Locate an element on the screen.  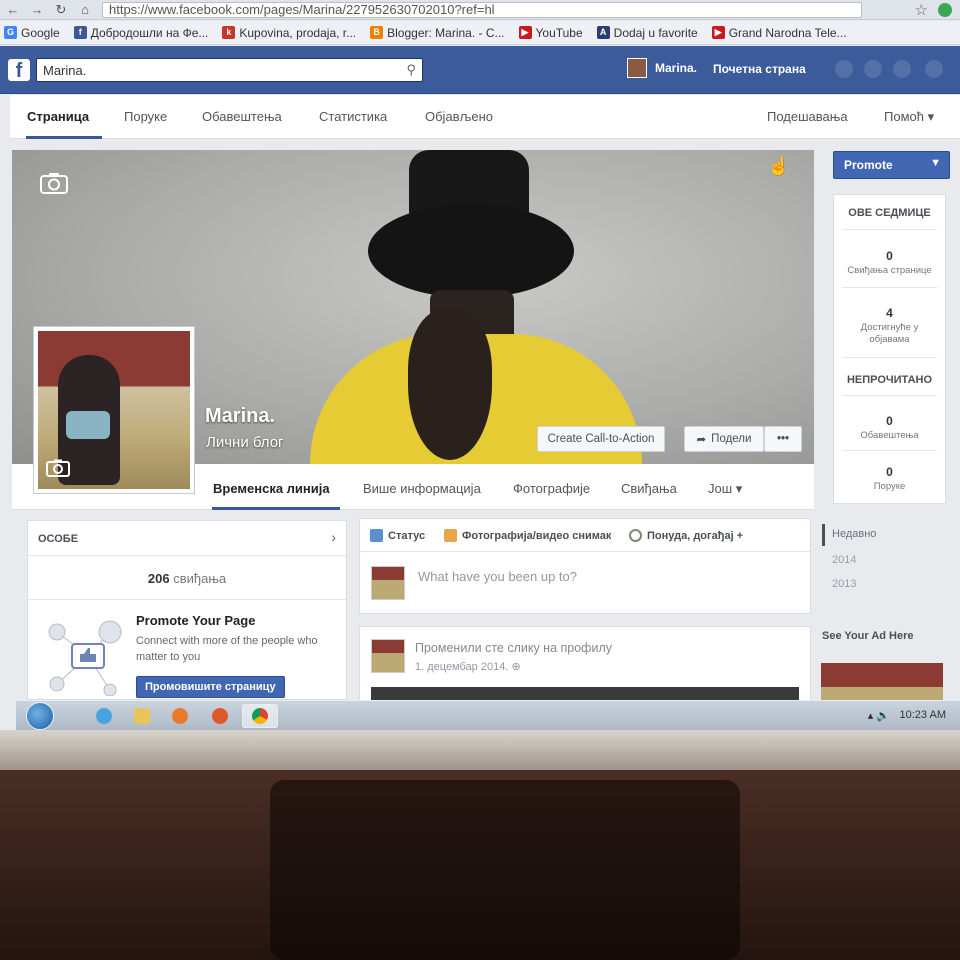
youtube-icon: ▶ is located at coordinates (525, 32).